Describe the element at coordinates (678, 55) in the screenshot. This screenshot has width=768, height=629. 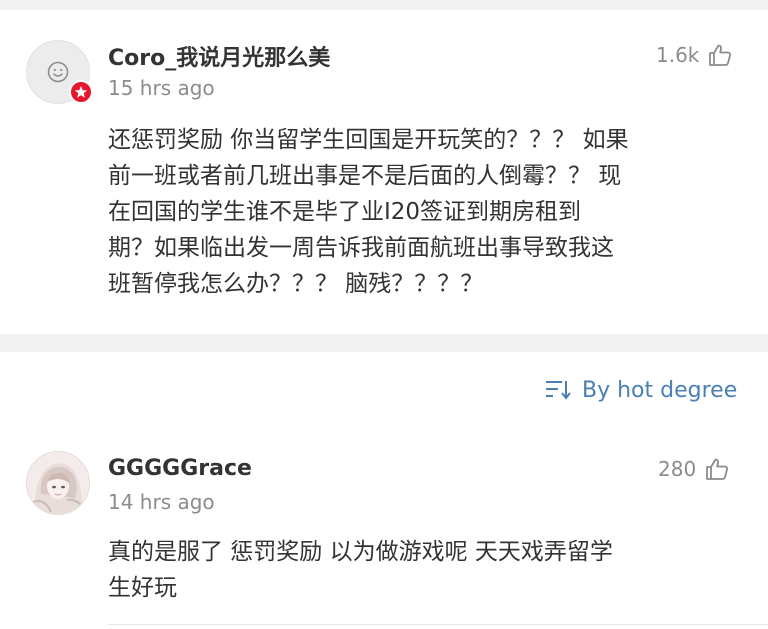
I see `like-count: 1.6k` at that location.